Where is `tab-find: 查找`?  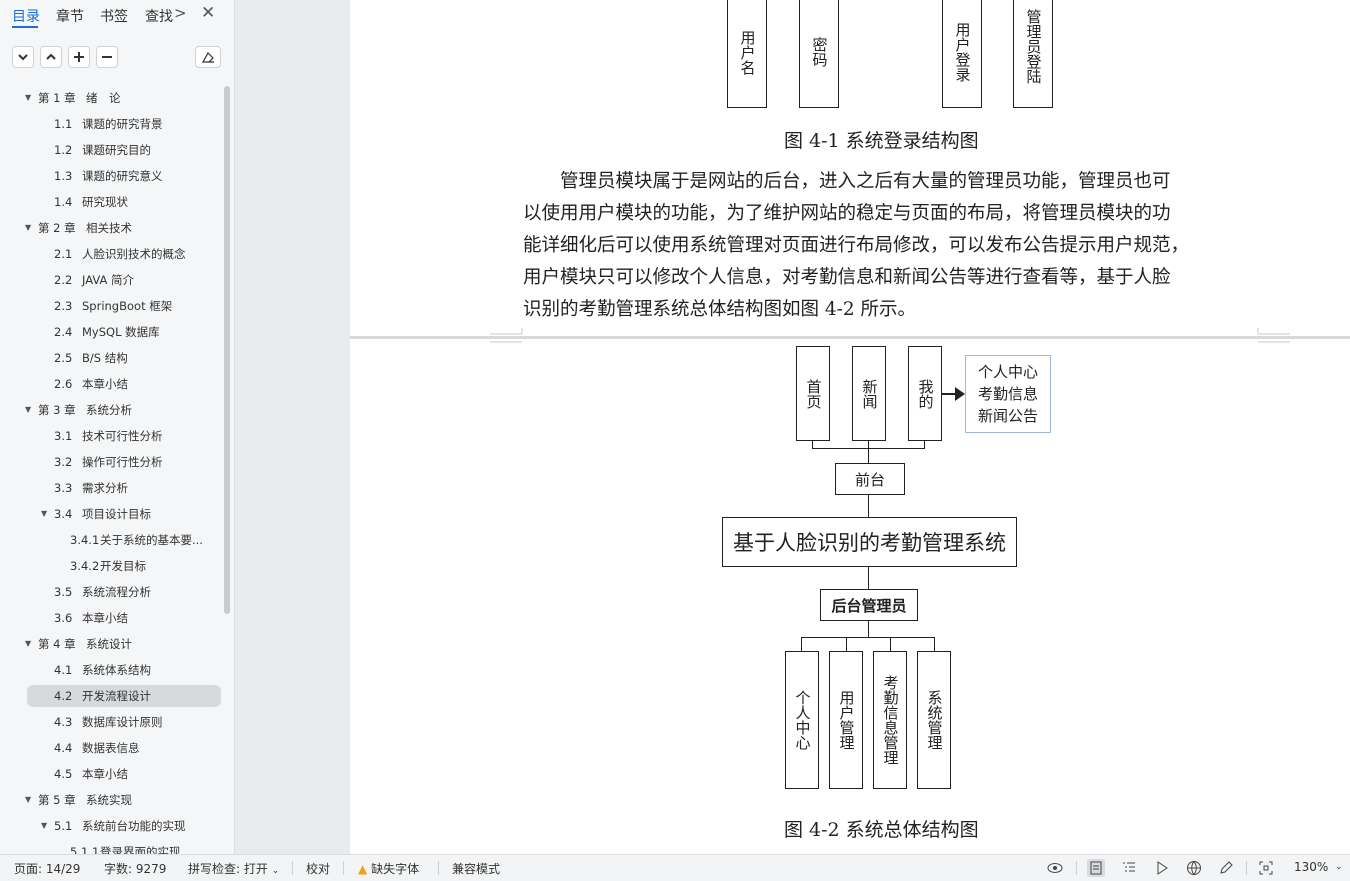 tab-find: 查找 is located at coordinates (159, 16).